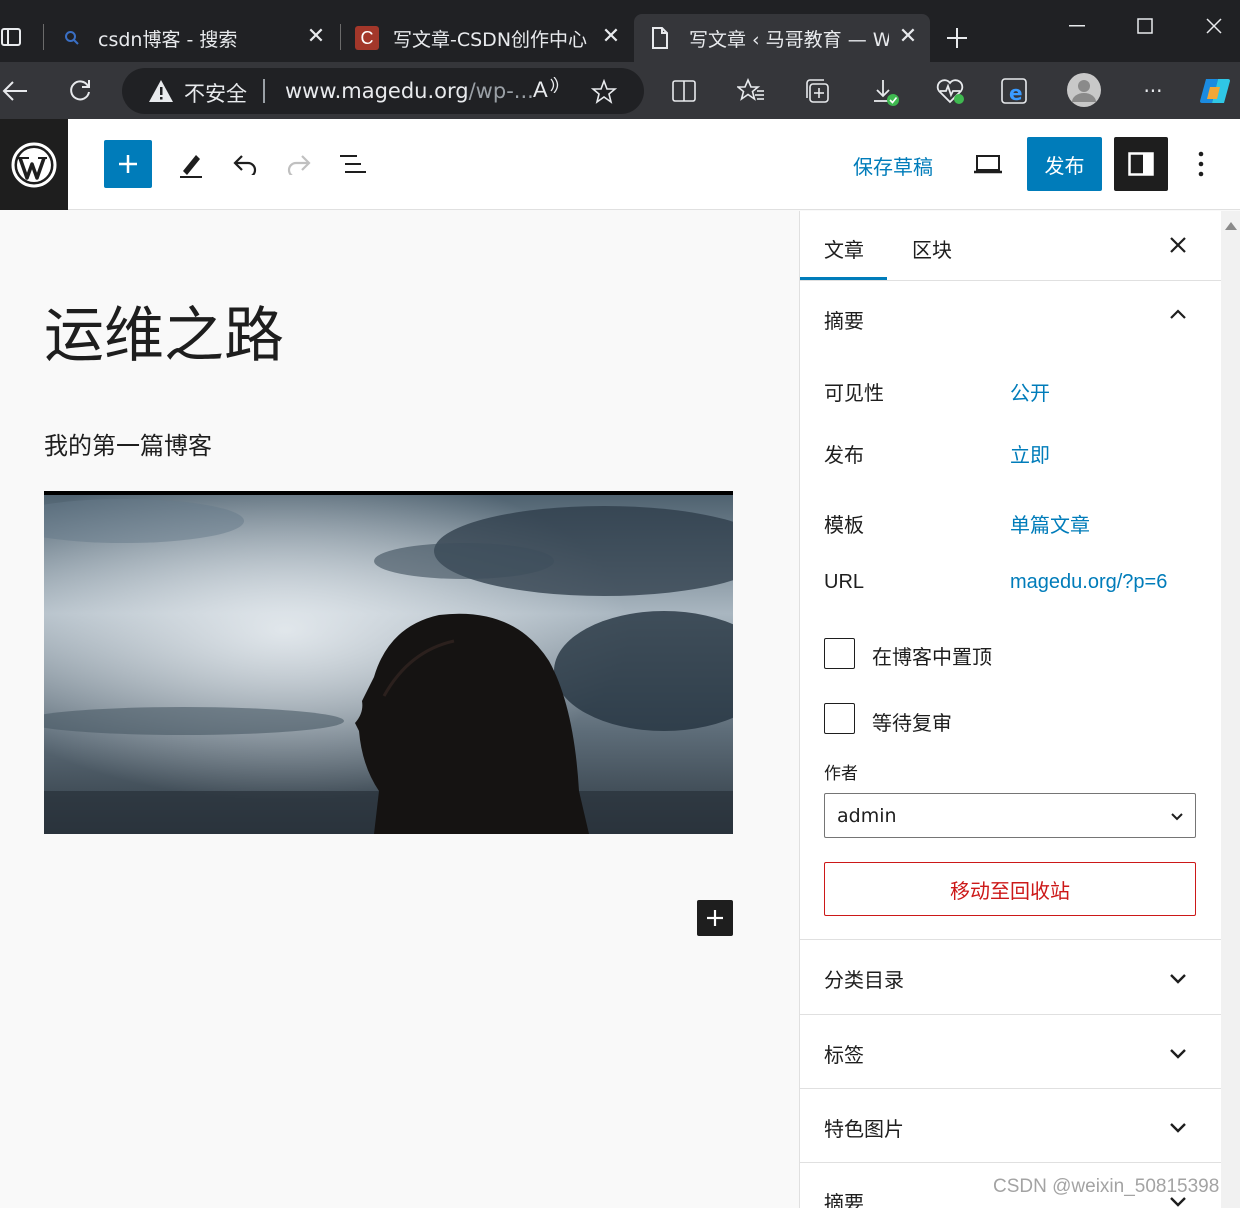 The width and height of the screenshot is (1240, 1208). What do you see at coordinates (1030, 453) in the screenshot?
I see `publish-date-value: 立即` at bounding box center [1030, 453].